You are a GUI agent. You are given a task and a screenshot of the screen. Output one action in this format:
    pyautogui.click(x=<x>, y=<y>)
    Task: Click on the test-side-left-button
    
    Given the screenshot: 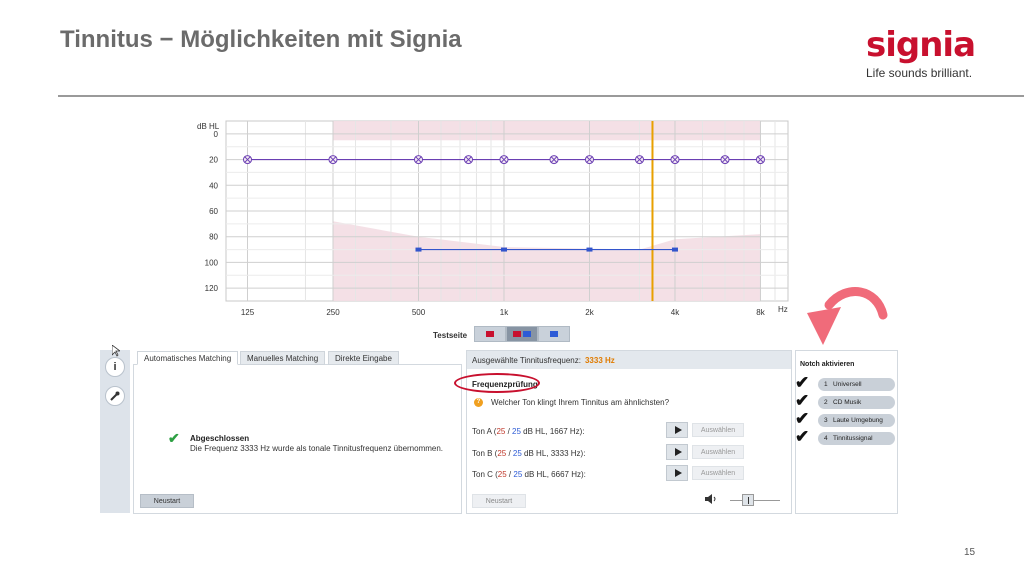 What is the action you would take?
    pyautogui.click(x=554, y=334)
    